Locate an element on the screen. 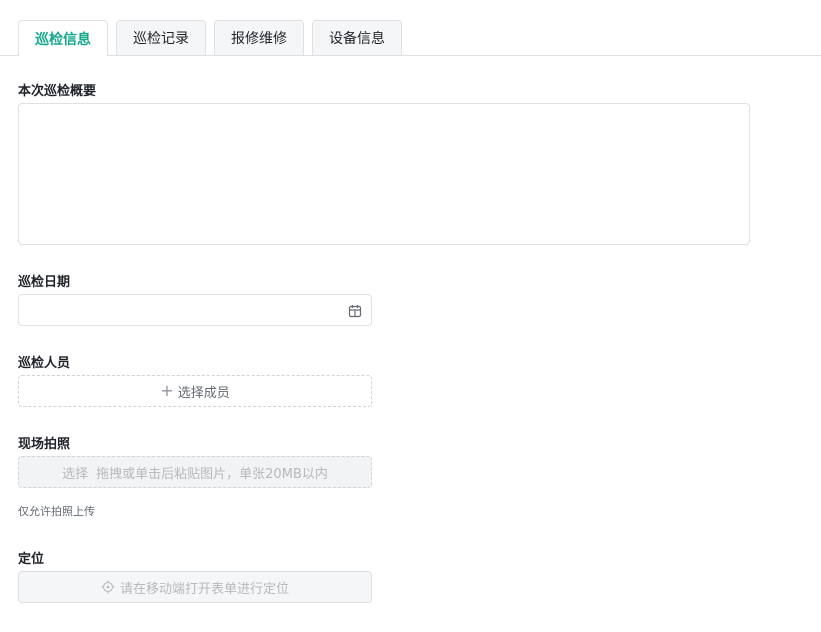 Image resolution: width=821 pixels, height=632 pixels. photo-upload-area: 选择 拖拽或单击后粘贴图片，单张20MB以内 is located at coordinates (195, 472).